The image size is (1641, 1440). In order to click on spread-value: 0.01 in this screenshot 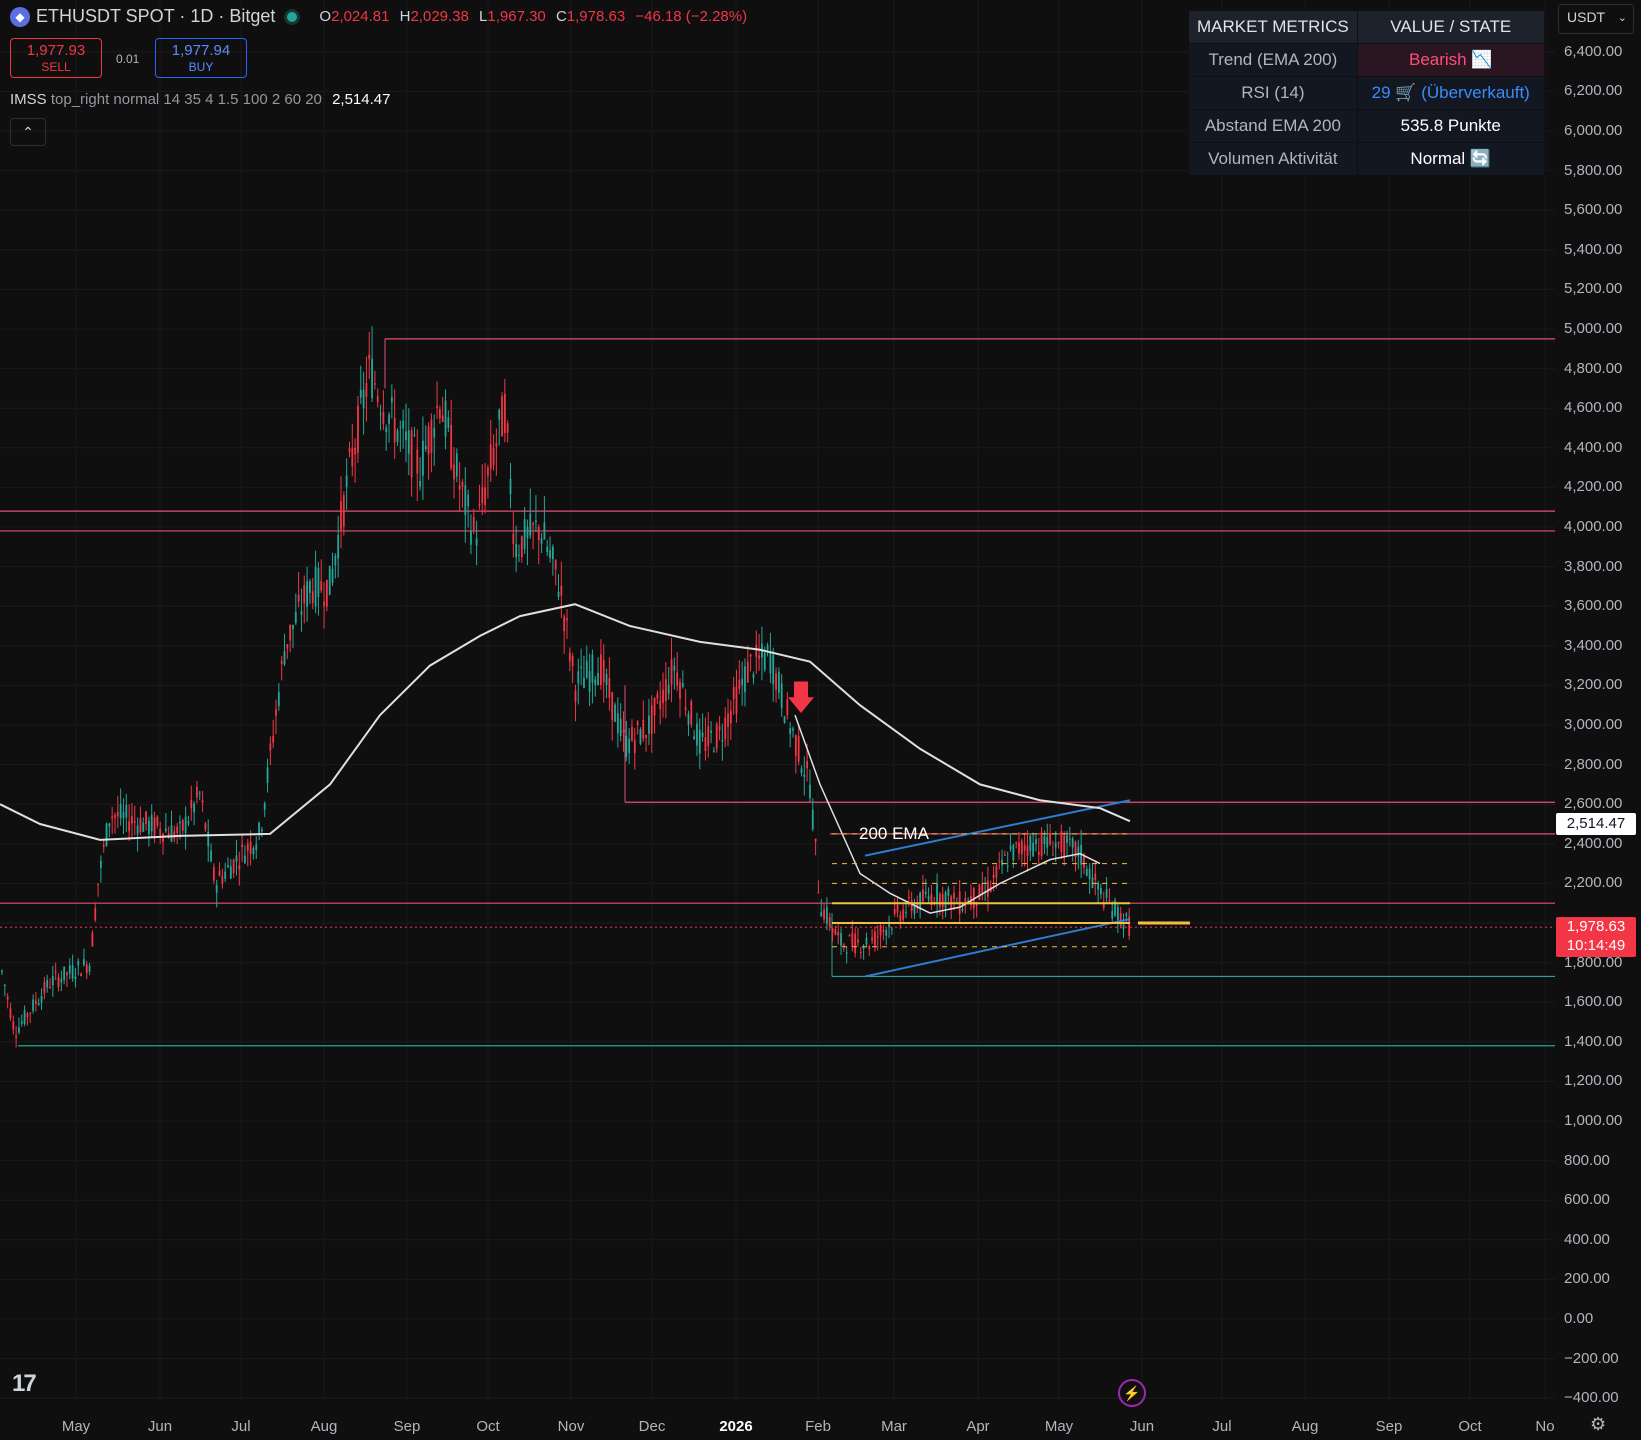, I will do `click(128, 59)`.